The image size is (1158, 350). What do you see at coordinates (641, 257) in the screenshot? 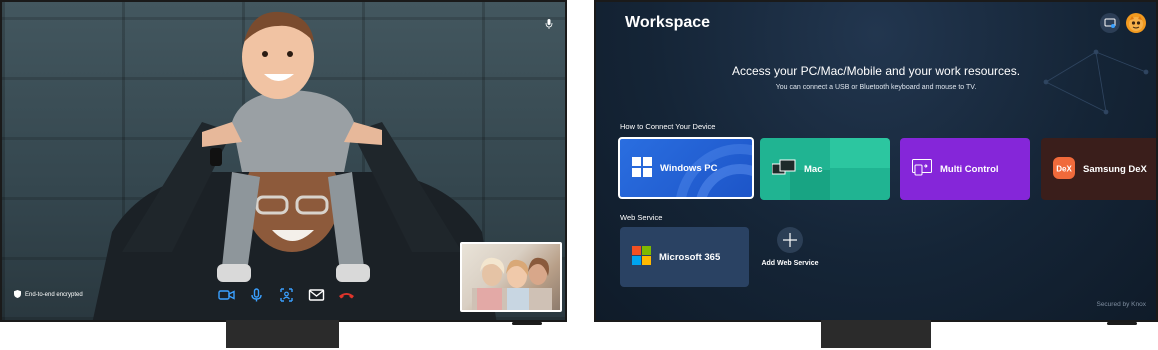
I see `microsoft-logo-icon` at bounding box center [641, 257].